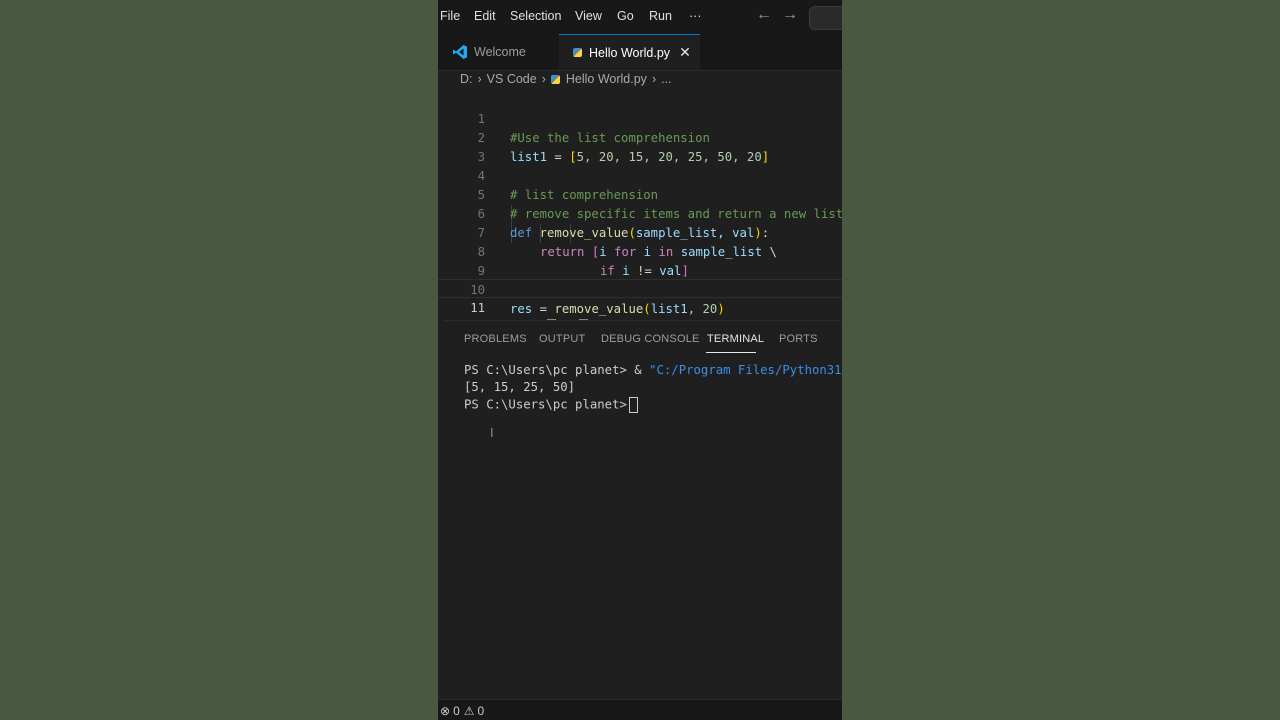 The image size is (1280, 720). Describe the element at coordinates (695, 16) in the screenshot. I see `menu-more: ···` at that location.